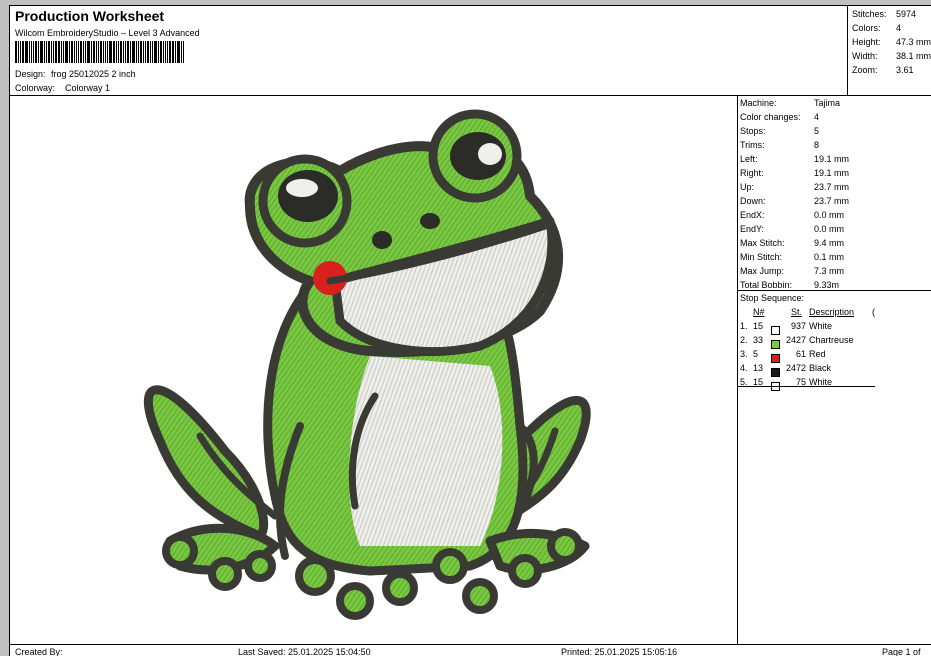 This screenshot has width=931, height=656. Describe the element at coordinates (866, 42) in the screenshot. I see `height-label: Height:` at that location.